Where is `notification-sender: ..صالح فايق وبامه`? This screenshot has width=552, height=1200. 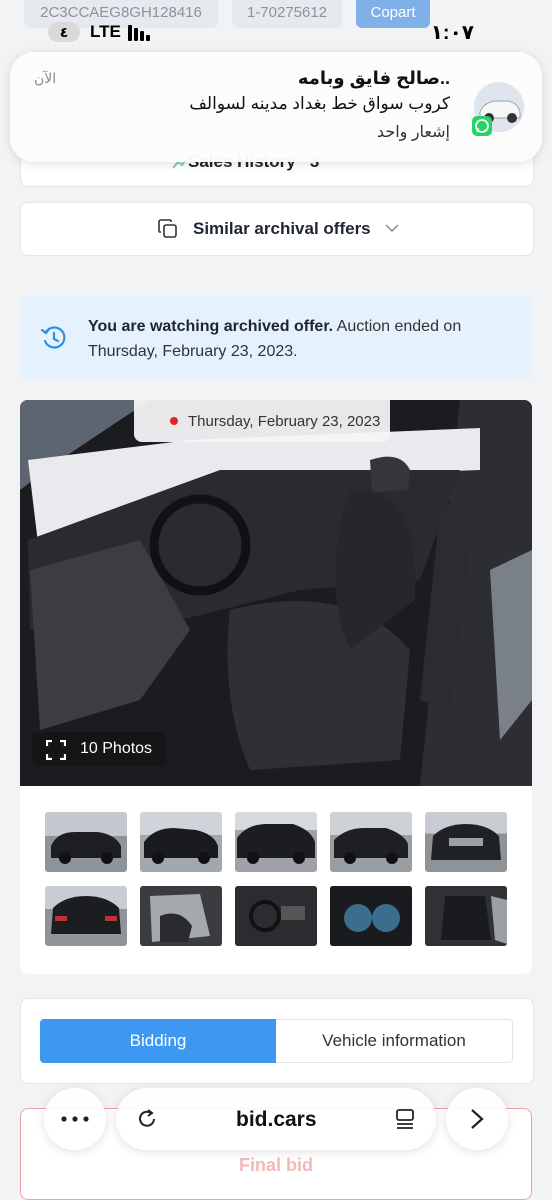
notification-sender: ..صالح فايق وبامه is located at coordinates (373, 78).